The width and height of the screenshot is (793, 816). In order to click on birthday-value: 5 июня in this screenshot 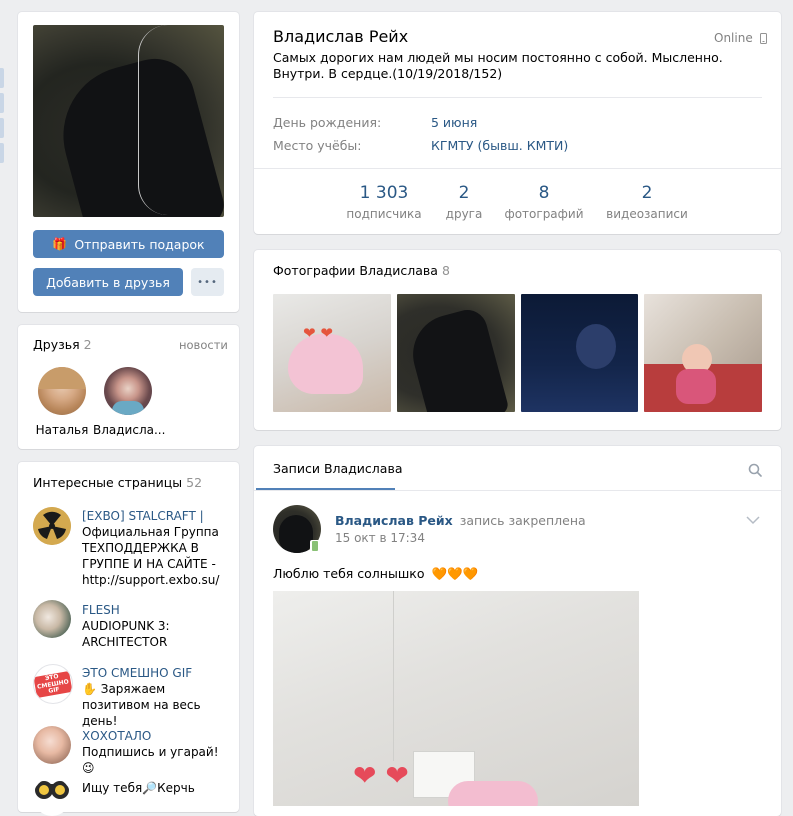, I will do `click(454, 122)`.